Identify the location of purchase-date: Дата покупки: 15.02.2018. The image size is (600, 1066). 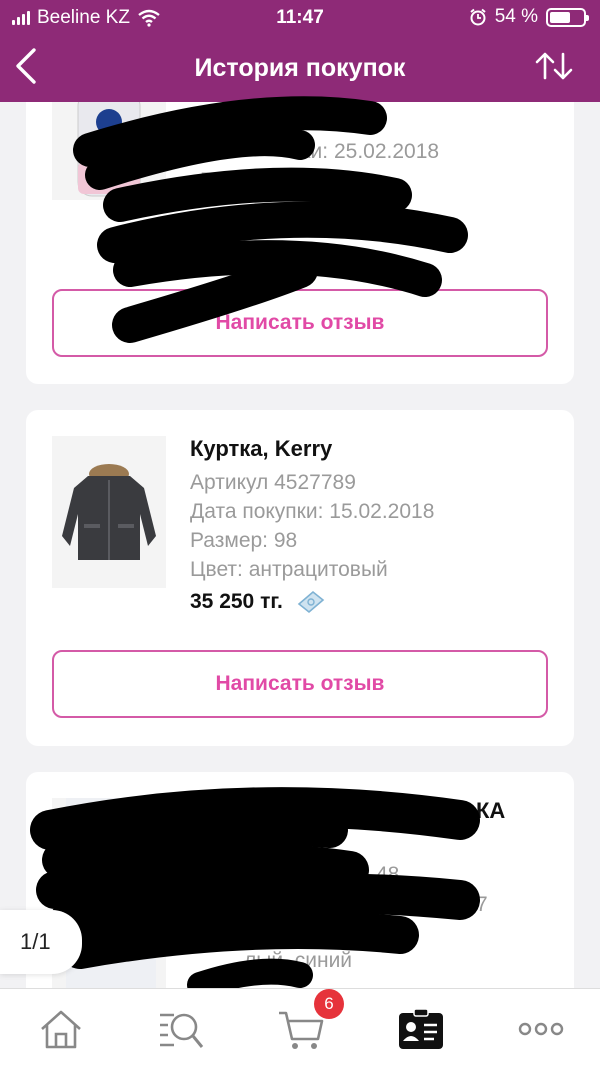
(312, 511).